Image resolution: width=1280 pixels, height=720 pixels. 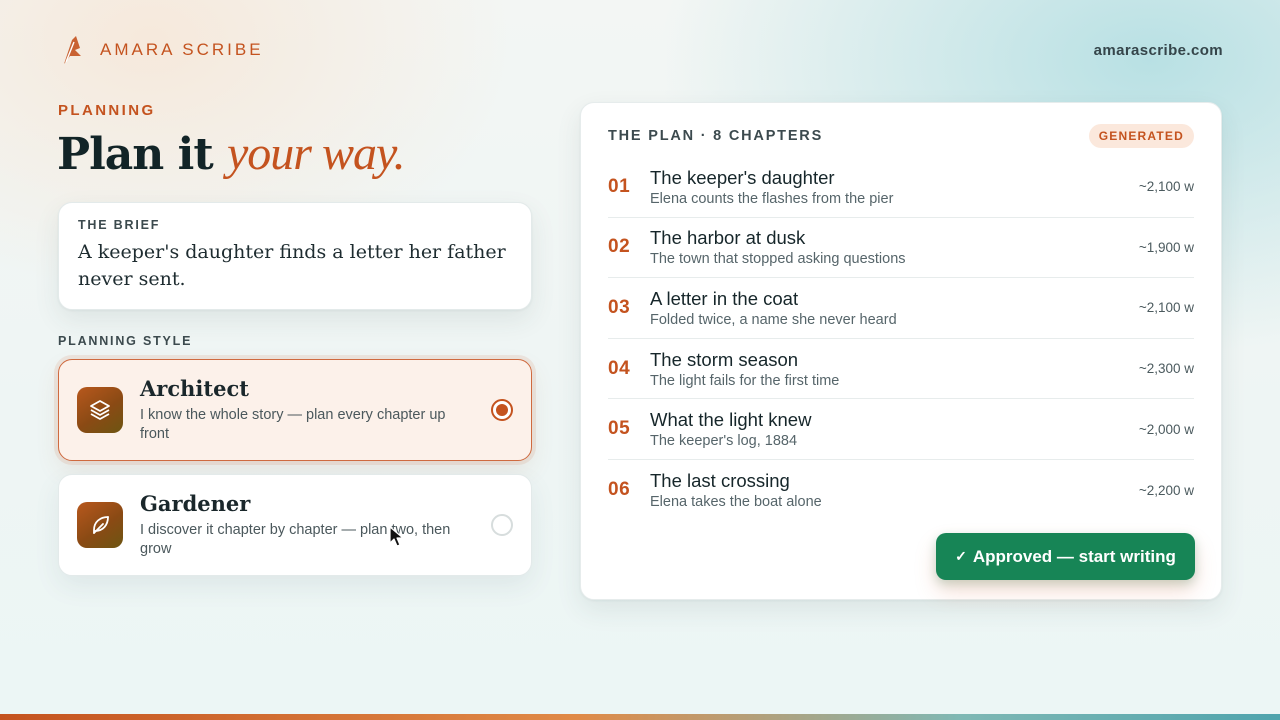 What do you see at coordinates (716, 136) in the screenshot?
I see `plan-title: THE PLAN · 8 CHAPTERS` at bounding box center [716, 136].